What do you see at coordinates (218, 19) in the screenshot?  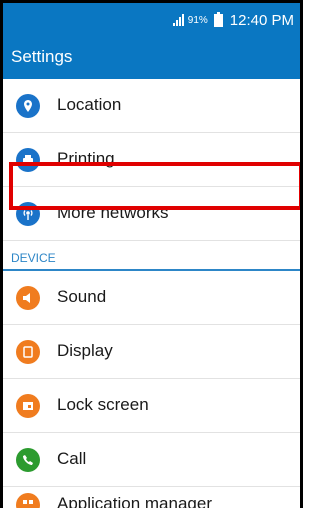 I see `battery-icon` at bounding box center [218, 19].